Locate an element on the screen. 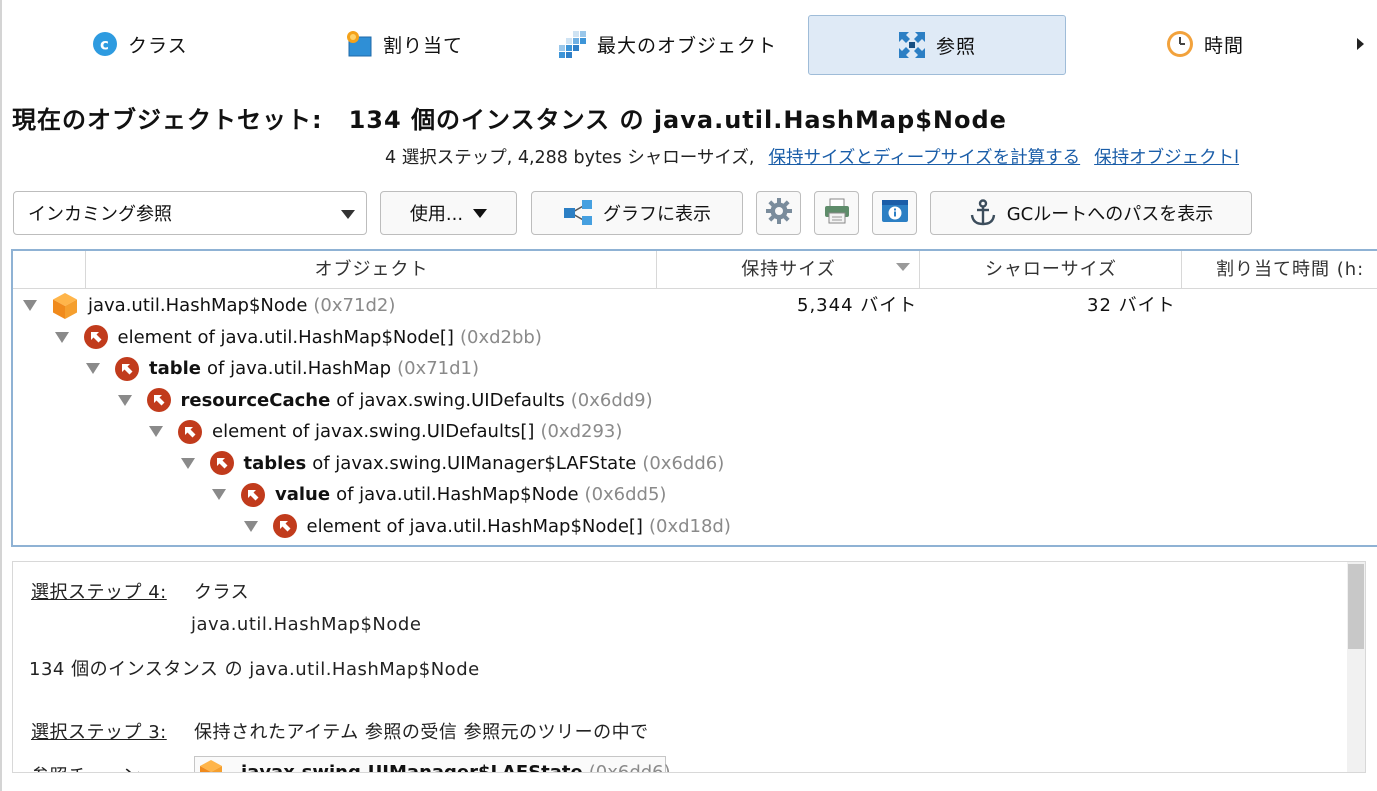  object-address: (0xd2bb) is located at coordinates (500, 337).